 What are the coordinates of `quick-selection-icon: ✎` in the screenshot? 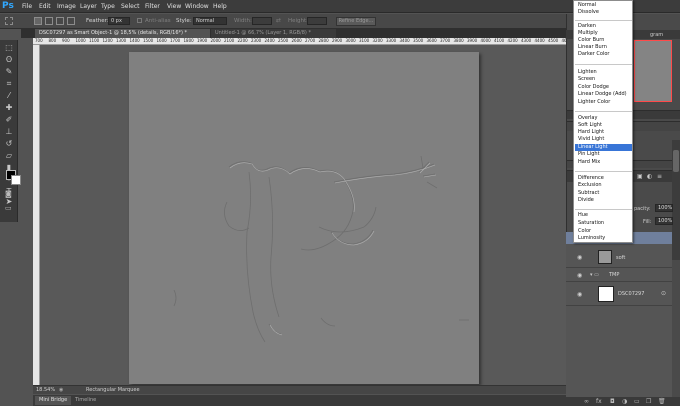 It's located at (9, 72).